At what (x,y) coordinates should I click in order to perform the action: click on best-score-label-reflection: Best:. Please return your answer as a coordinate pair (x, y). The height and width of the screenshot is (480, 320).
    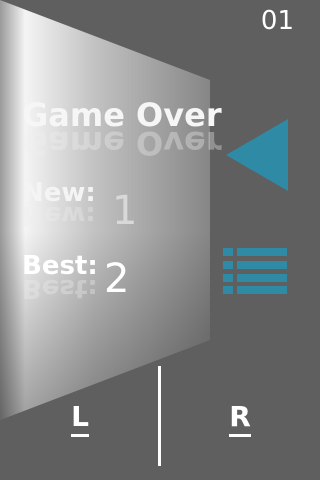
    Looking at the image, I should click on (60, 288).